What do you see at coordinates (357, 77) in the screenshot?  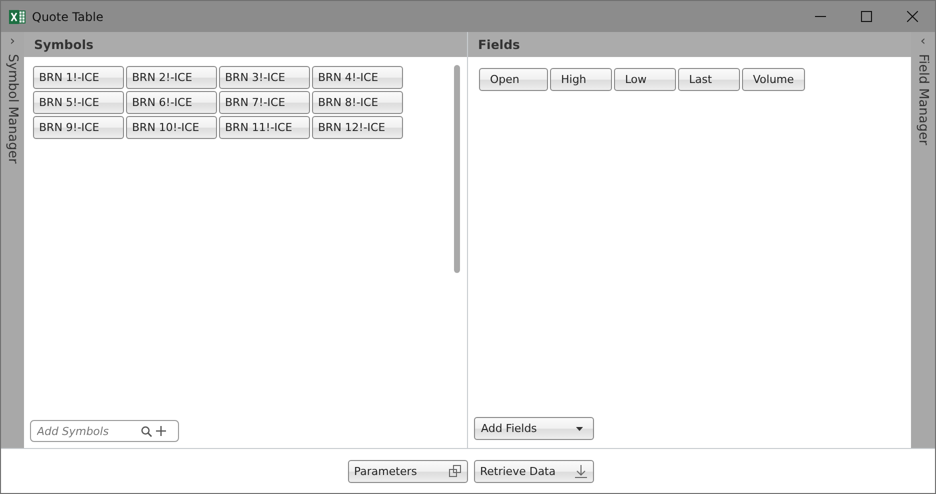 I see `symbol-chip: BRN 4!-ICE` at bounding box center [357, 77].